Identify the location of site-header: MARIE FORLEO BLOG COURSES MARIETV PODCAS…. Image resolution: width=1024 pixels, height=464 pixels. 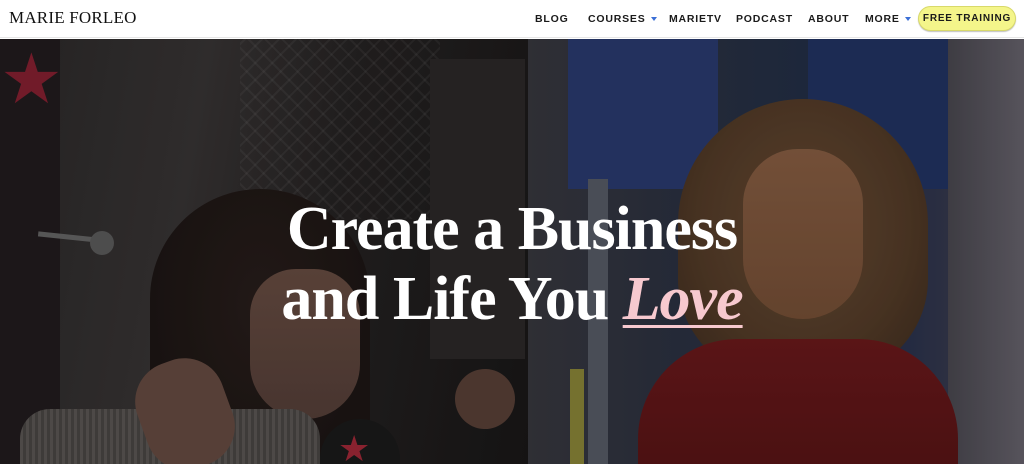
(512, 19).